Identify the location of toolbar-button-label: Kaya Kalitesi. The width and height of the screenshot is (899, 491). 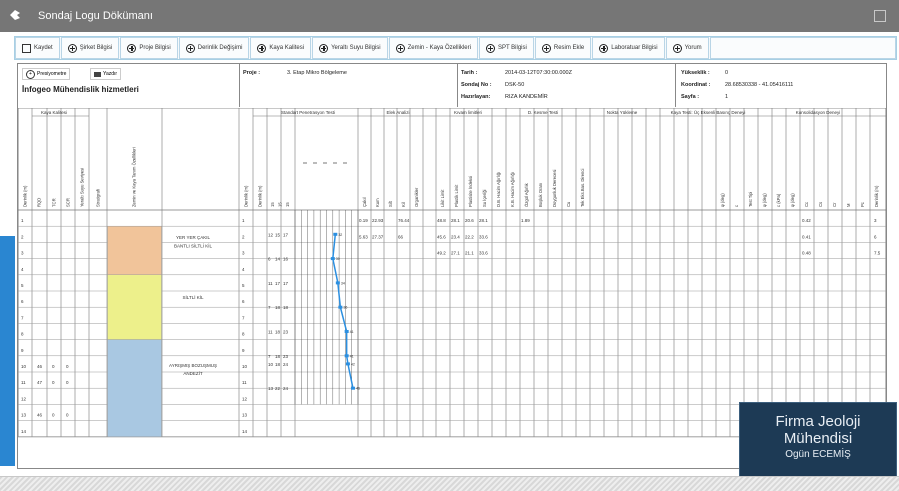
(287, 48).